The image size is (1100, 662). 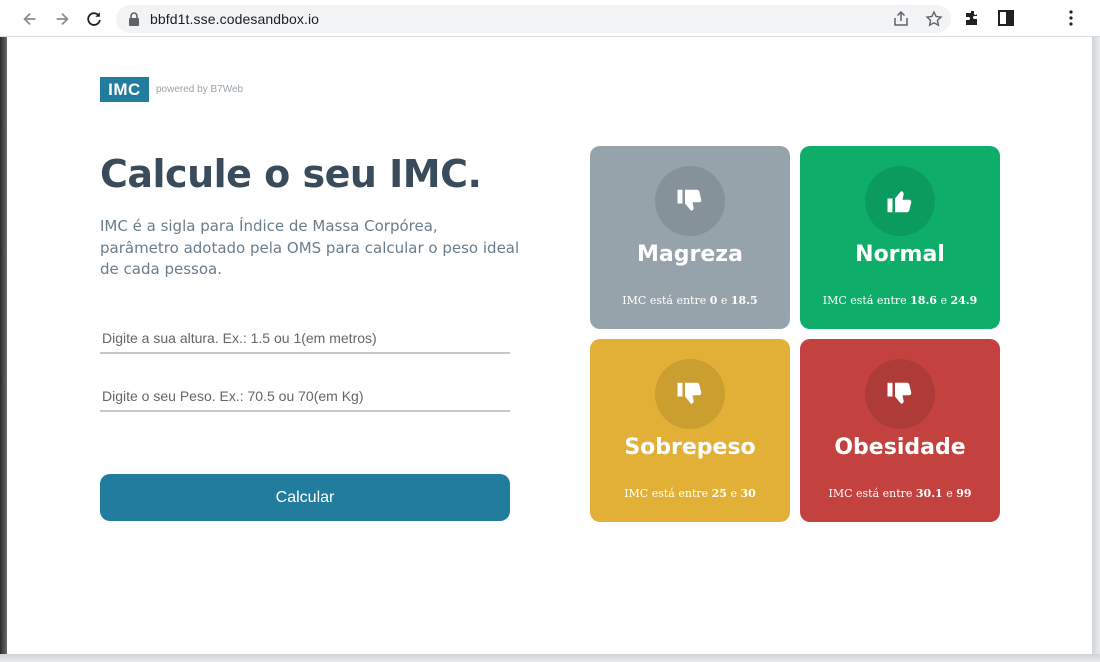 I want to click on reload-icon, so click(x=94, y=19).